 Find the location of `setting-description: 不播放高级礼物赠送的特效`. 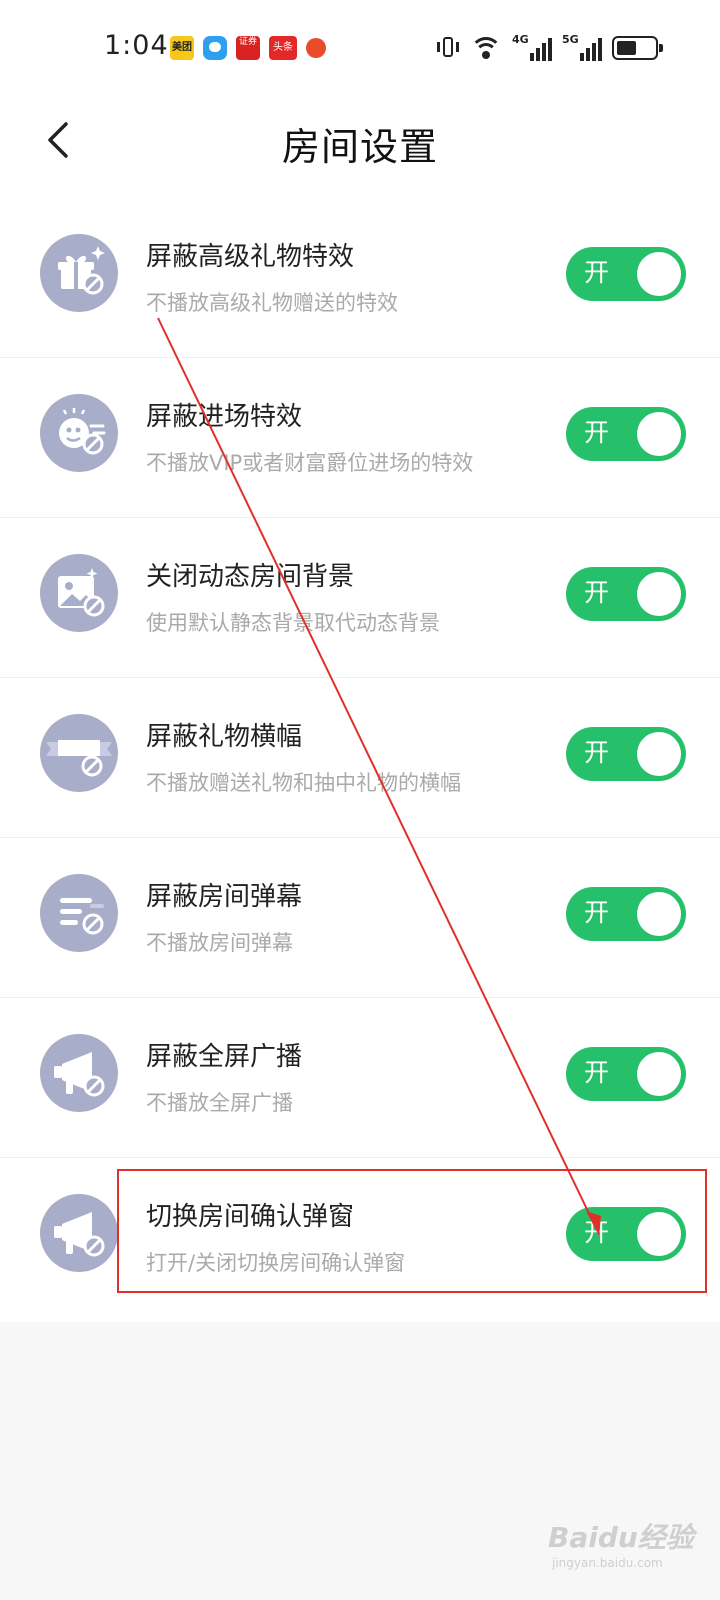

setting-description: 不播放高级礼物赠送的特效 is located at coordinates (272, 303).